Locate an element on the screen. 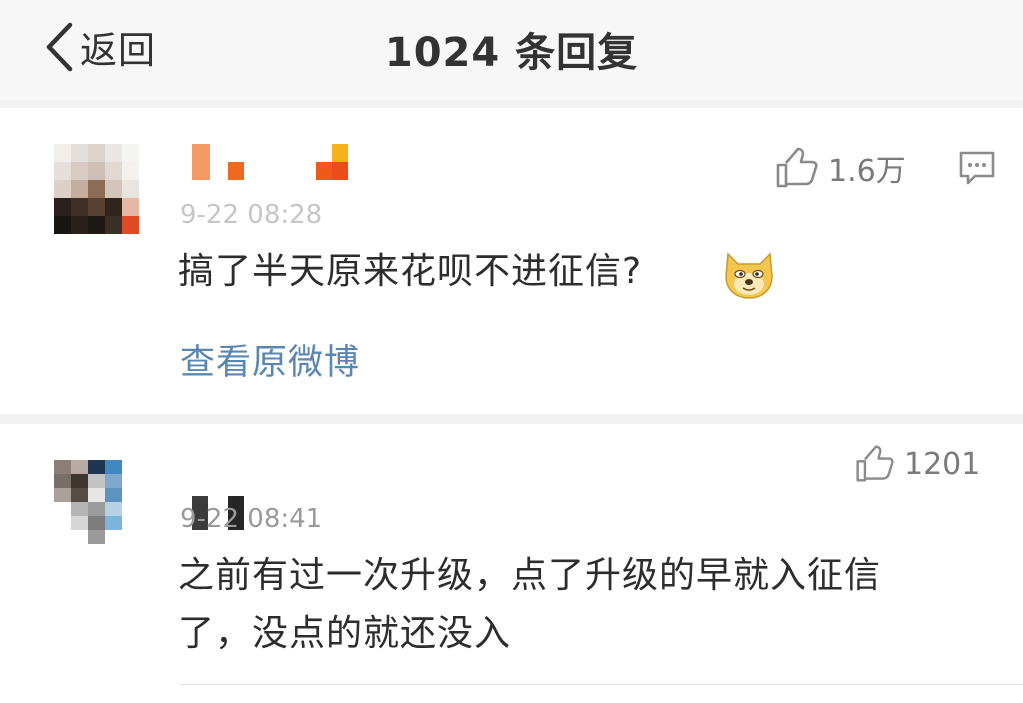 The height and width of the screenshot is (703, 1023). comment-time: 9-22 08:41 is located at coordinates (251, 519).